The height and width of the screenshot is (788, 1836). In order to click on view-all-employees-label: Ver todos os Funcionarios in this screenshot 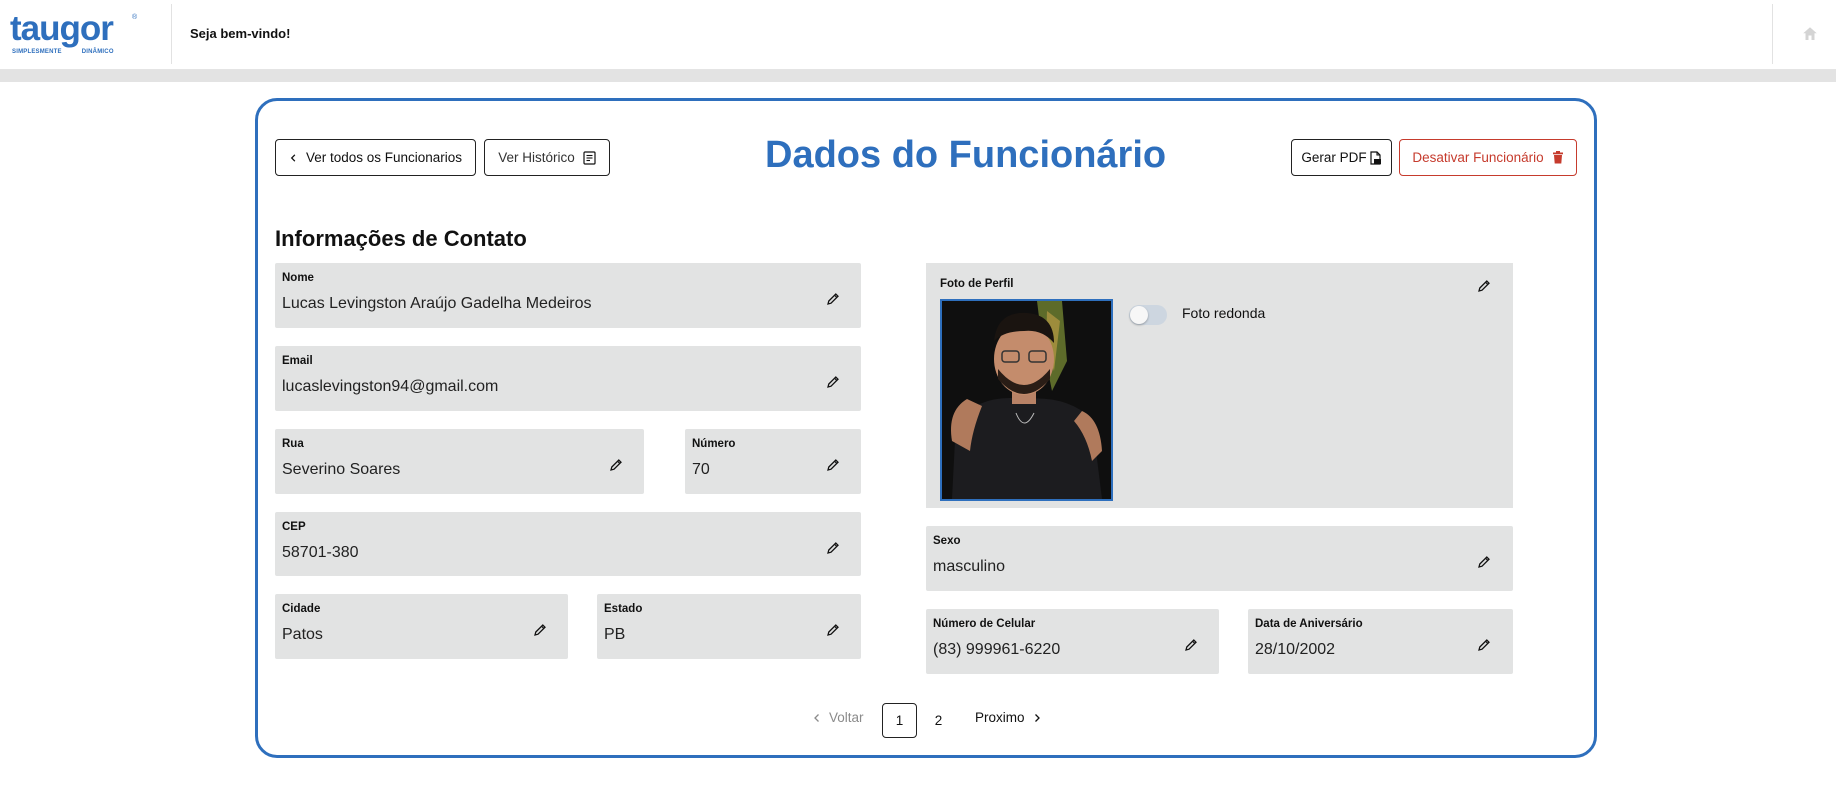, I will do `click(384, 157)`.